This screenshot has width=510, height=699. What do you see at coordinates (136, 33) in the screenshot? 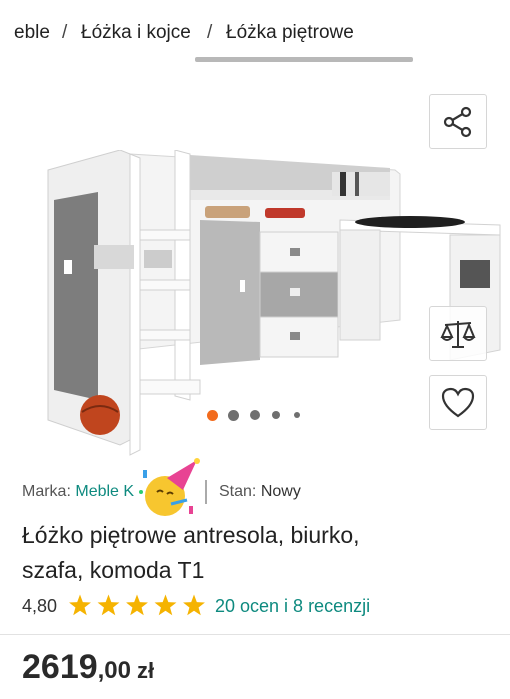
I see `breadcrumb-item-beds: Łóżka i kojce` at bounding box center [136, 33].